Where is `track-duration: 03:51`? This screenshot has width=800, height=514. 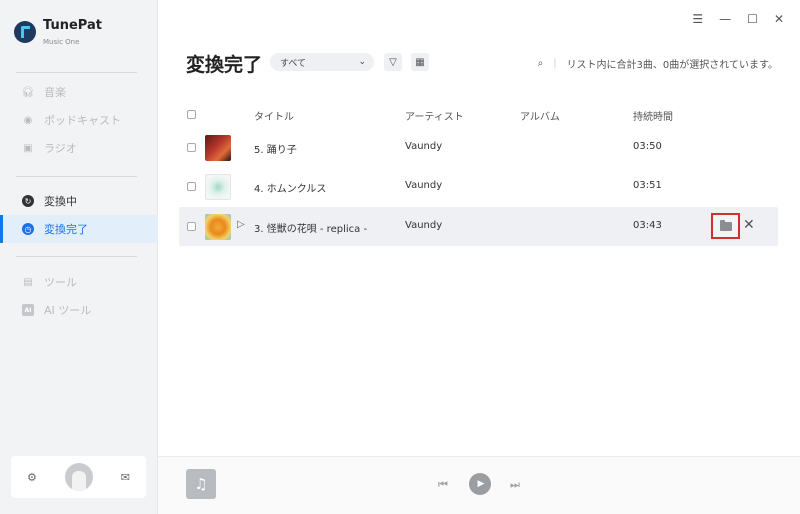 track-duration: 03:51 is located at coordinates (647, 185).